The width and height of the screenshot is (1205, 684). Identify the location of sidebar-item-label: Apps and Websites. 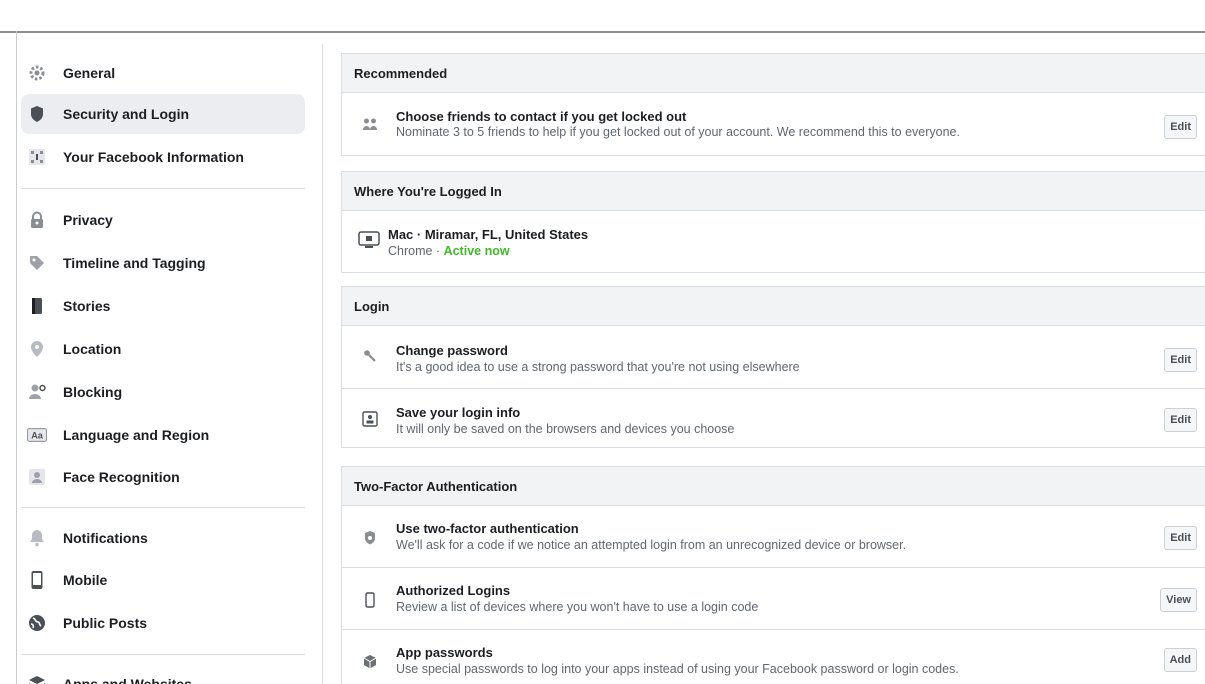
(127, 680).